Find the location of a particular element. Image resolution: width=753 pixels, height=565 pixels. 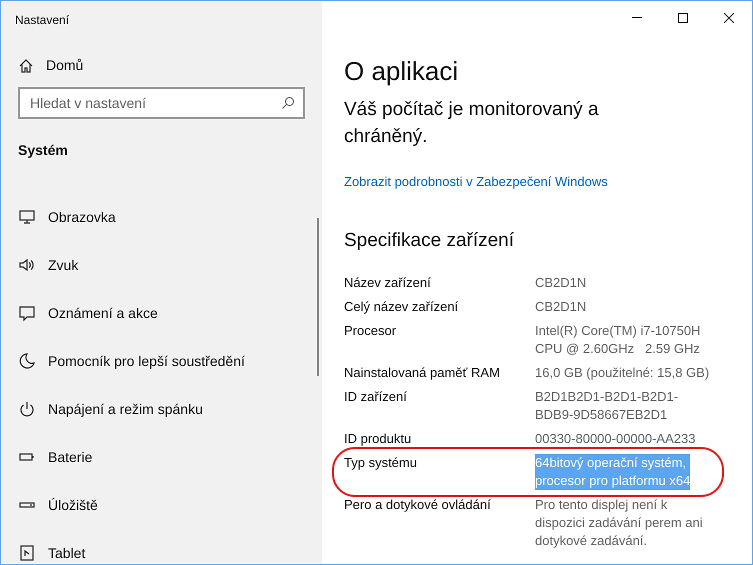

security-link: Zobrazit podrobnosti v Zabezpečení Windows is located at coordinates (476, 182).